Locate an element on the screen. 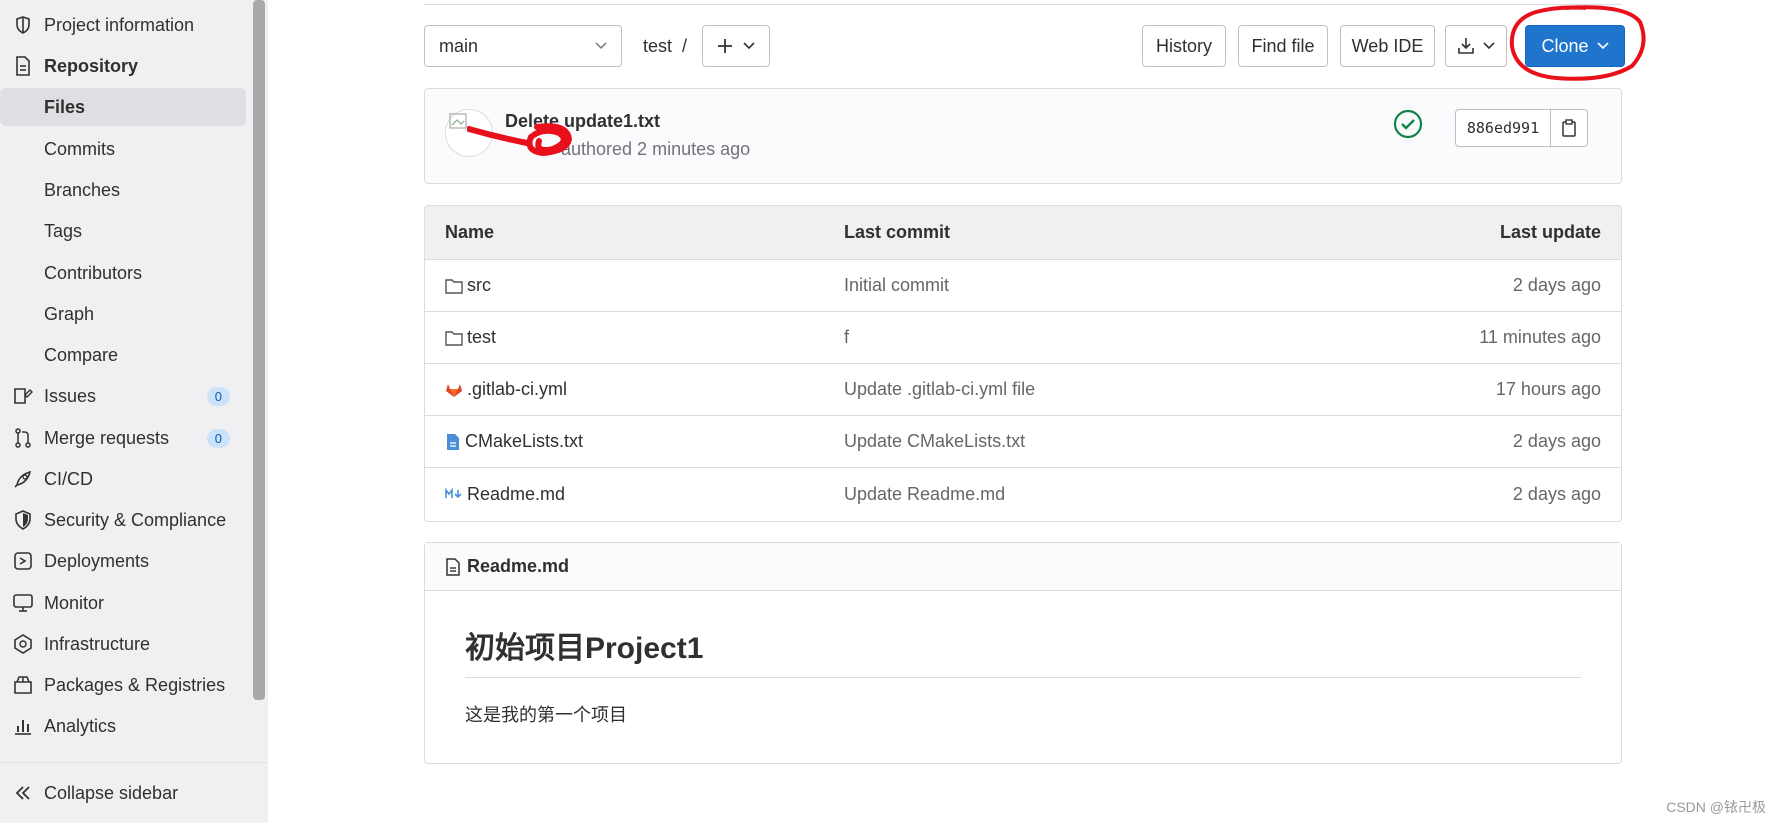  branch-select: main is located at coordinates (523, 46).